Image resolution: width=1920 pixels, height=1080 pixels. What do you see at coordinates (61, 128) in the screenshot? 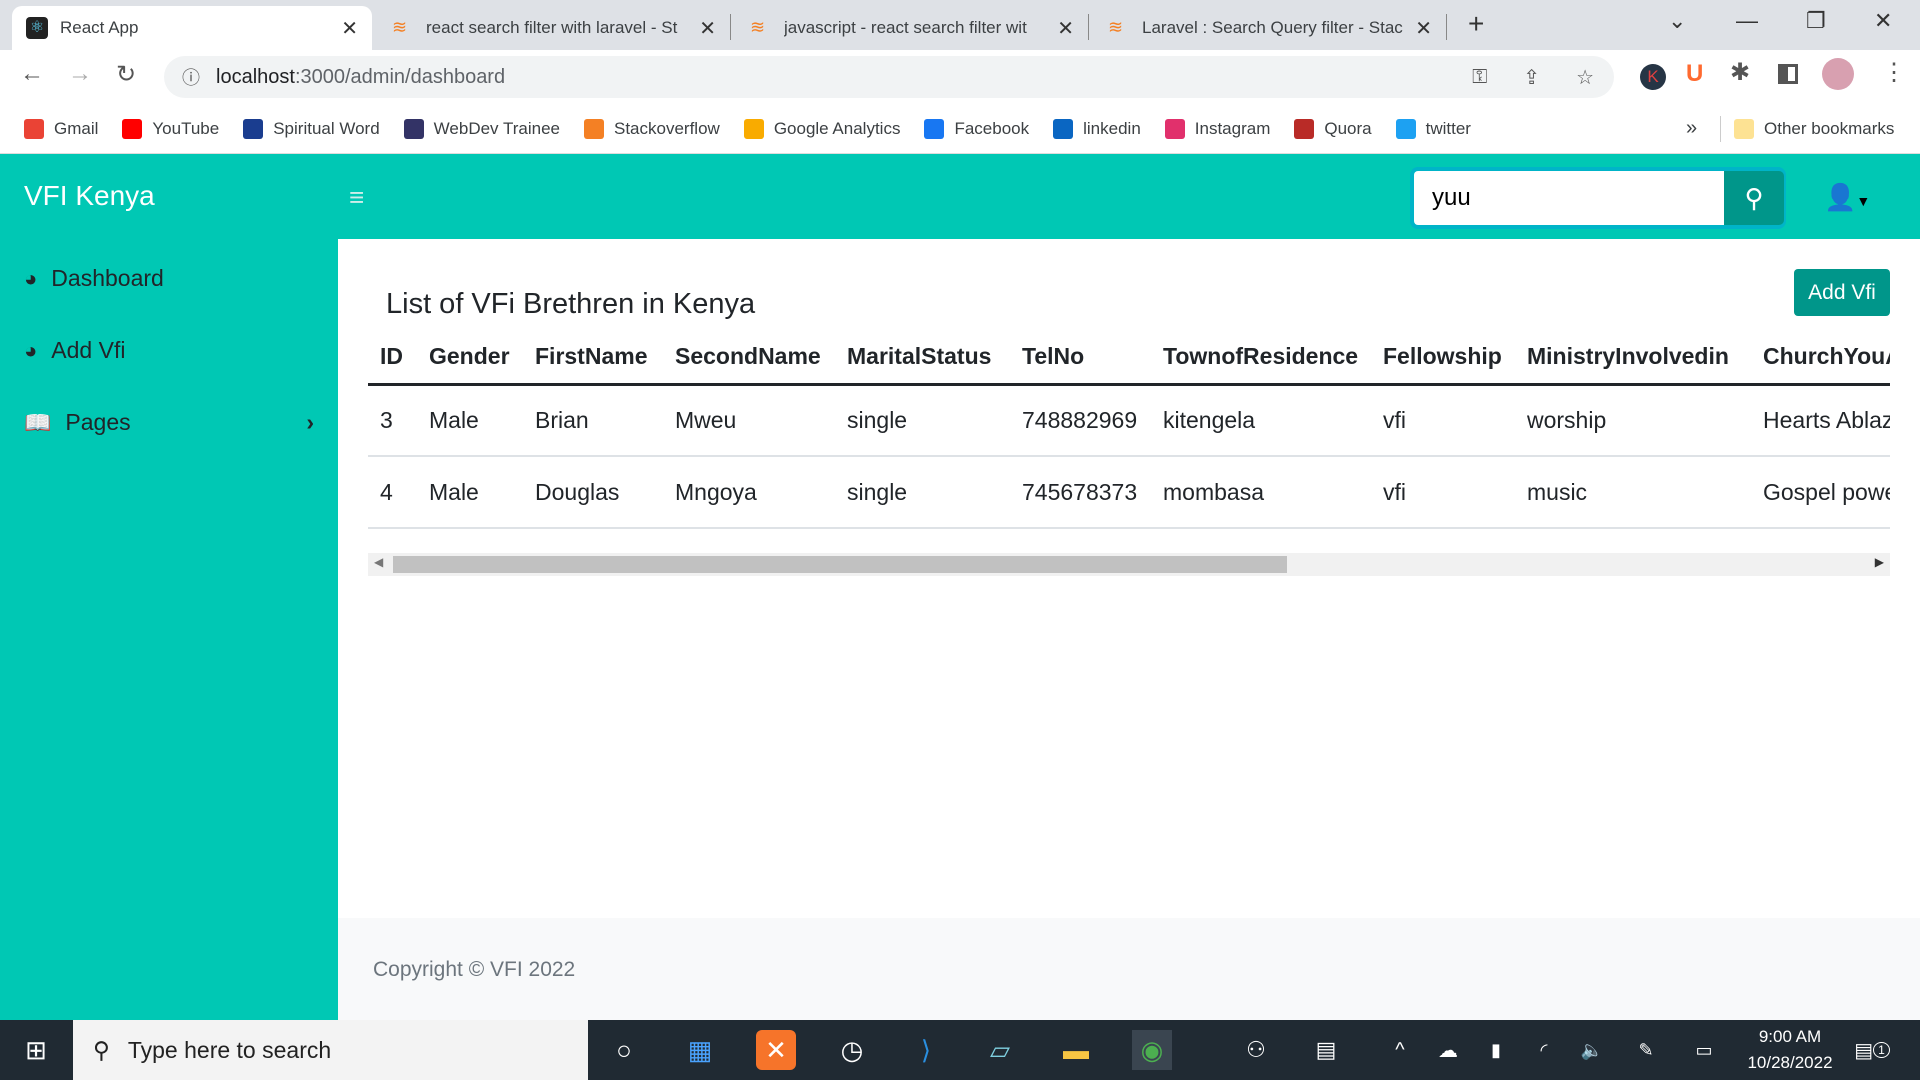
I see `bookmark-gmail: Gmail` at bounding box center [61, 128].